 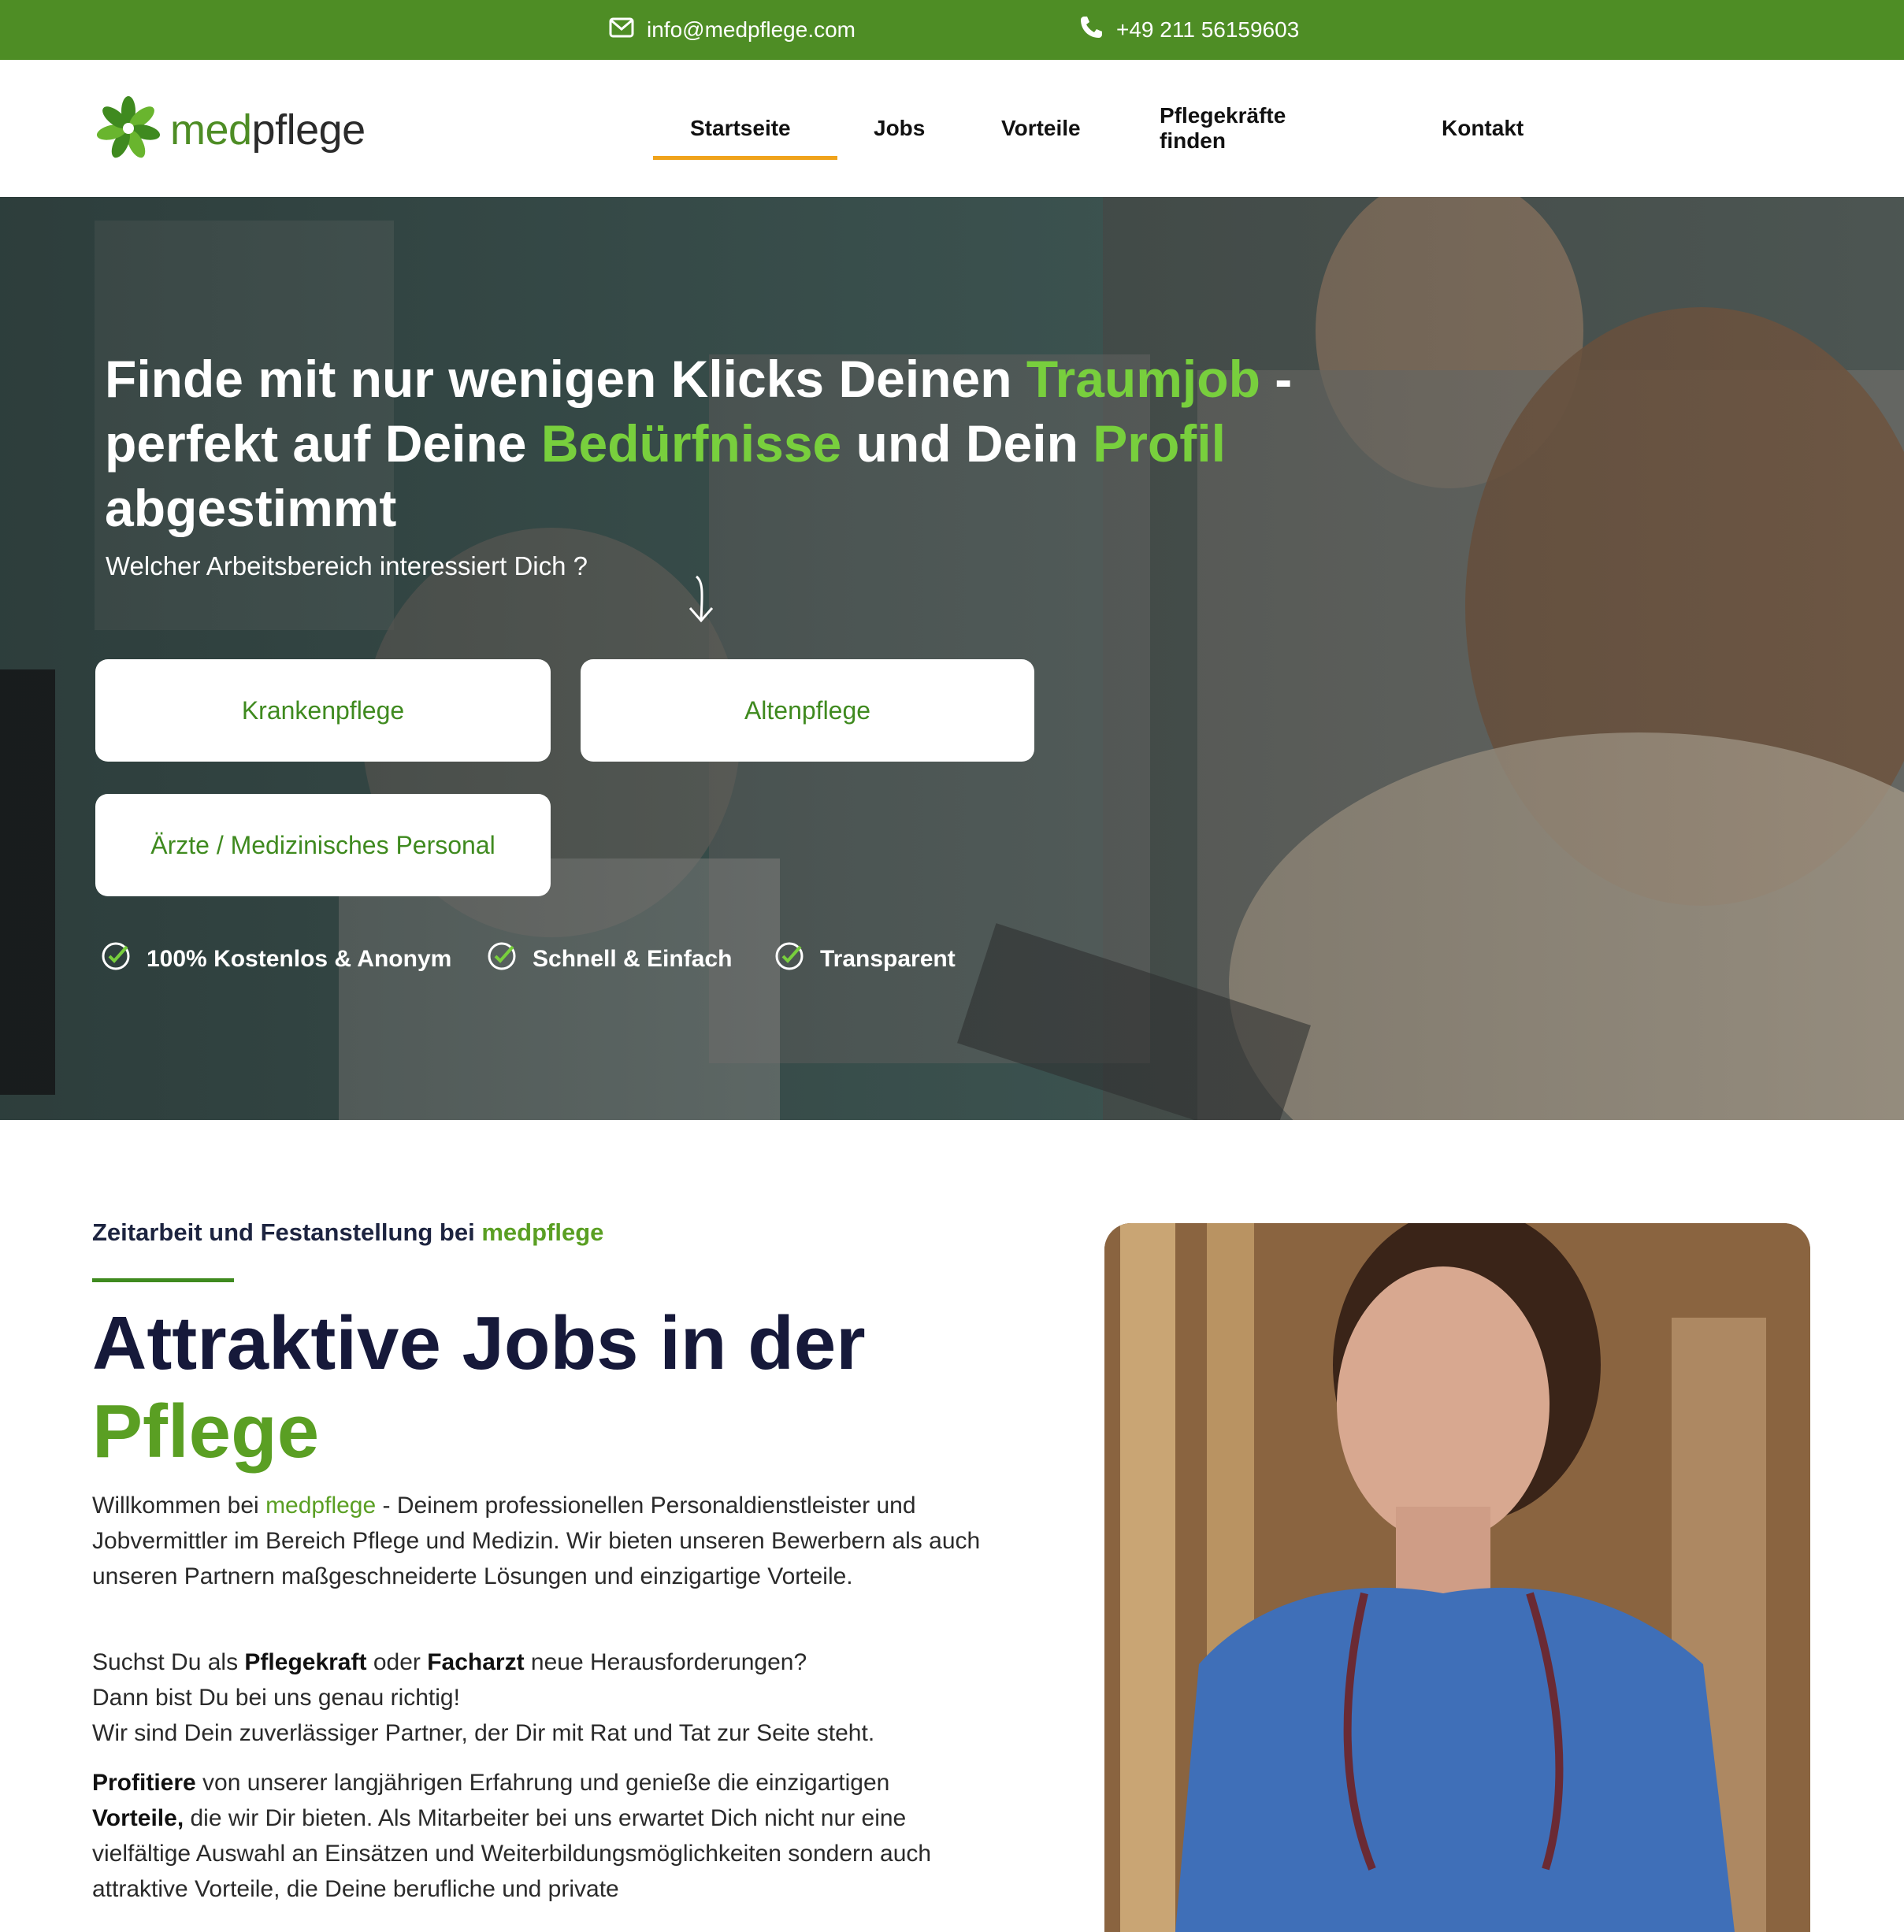 I want to click on logo-flower-icon, so click(x=128, y=130).